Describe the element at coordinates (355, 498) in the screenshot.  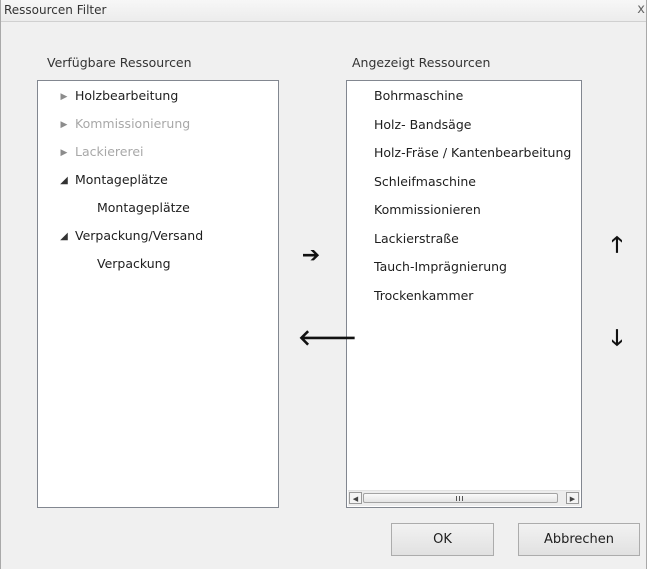
I see `scroll-left-icon: ◀` at that location.